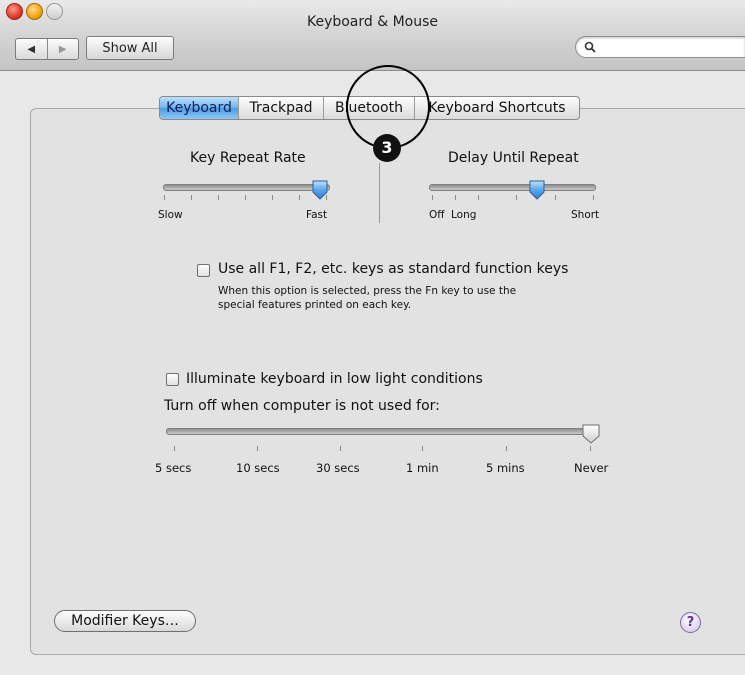 Image resolution: width=745 pixels, height=675 pixels. I want to click on delay-repeat-title: Delay Until Repeat, so click(513, 158).